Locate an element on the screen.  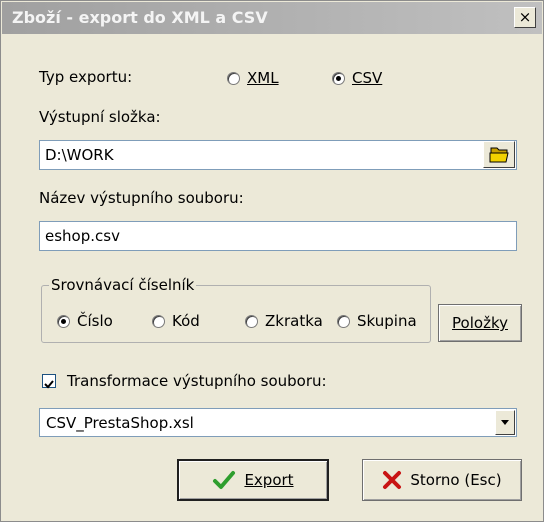
checkmark-small-icon is located at coordinates (49, 384).